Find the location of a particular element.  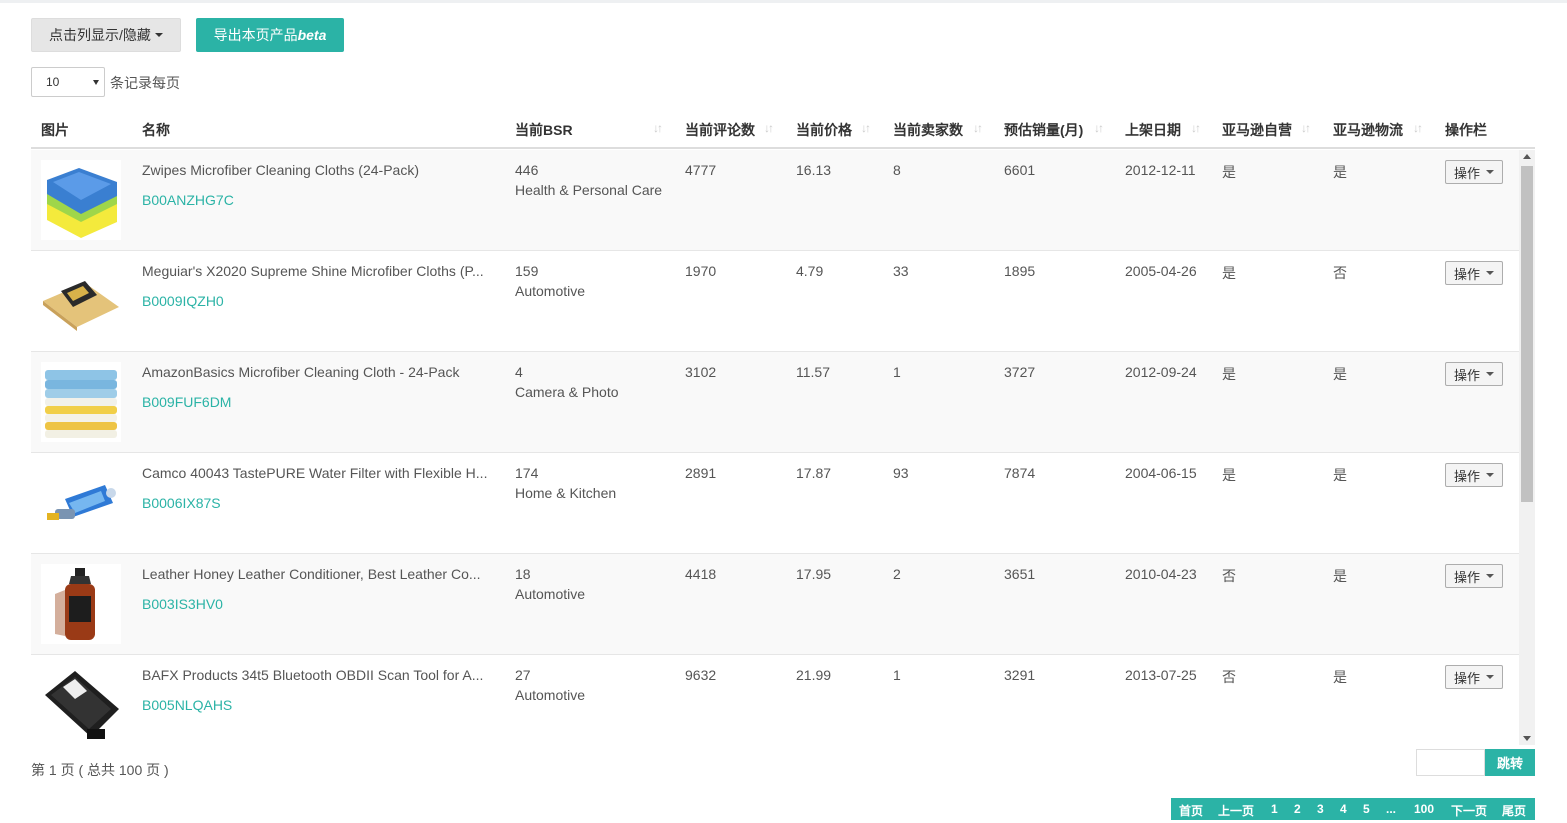

bsr-value: 446 is located at coordinates (527, 170).